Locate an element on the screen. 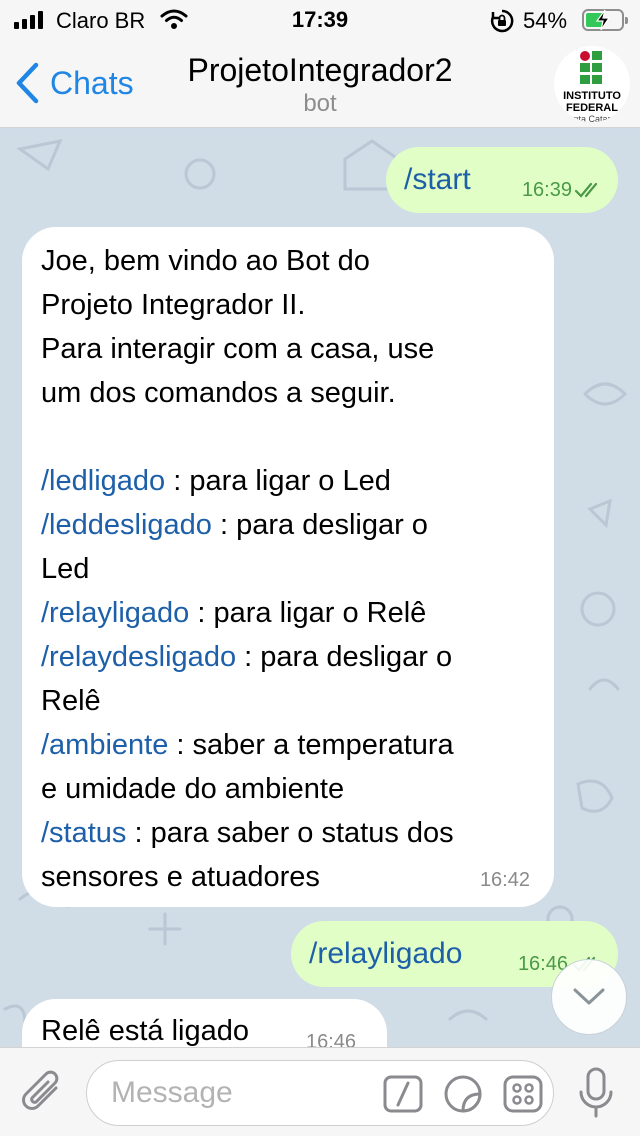 The width and height of the screenshot is (640, 1136). charging-bolt-icon is located at coordinates (603, 20).